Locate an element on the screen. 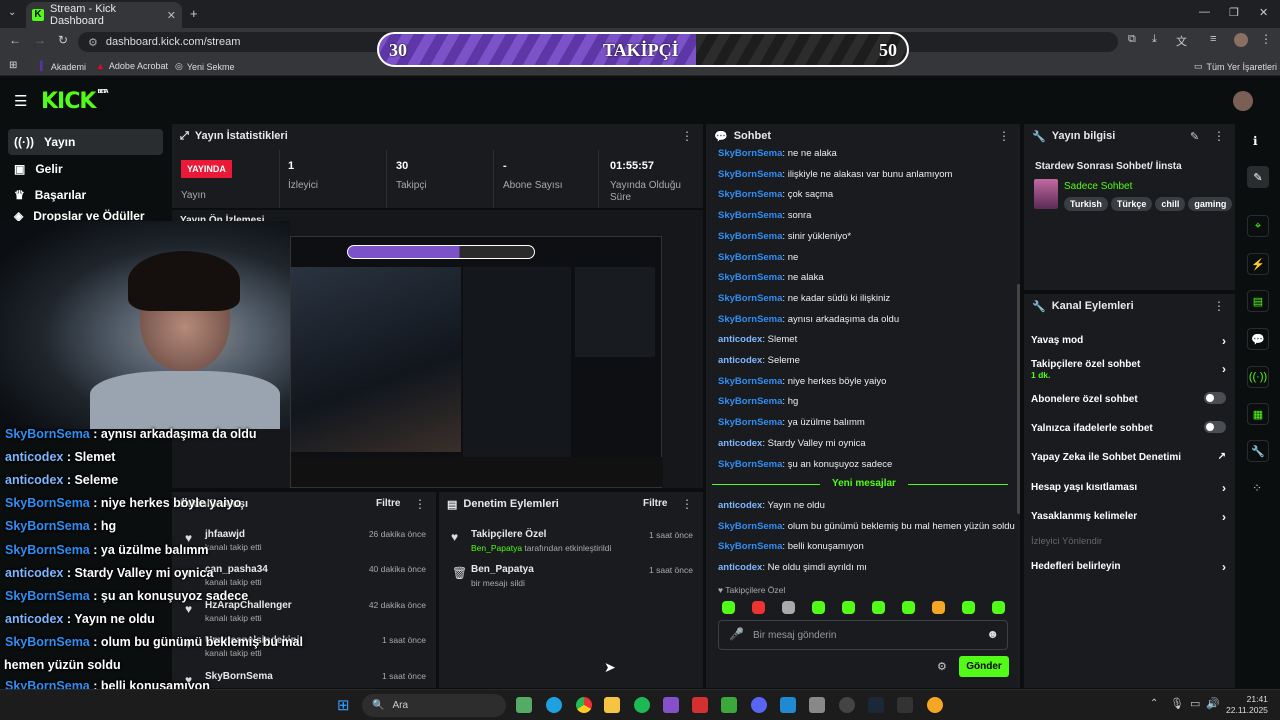  visual-studio-icon is located at coordinates (671, 705).